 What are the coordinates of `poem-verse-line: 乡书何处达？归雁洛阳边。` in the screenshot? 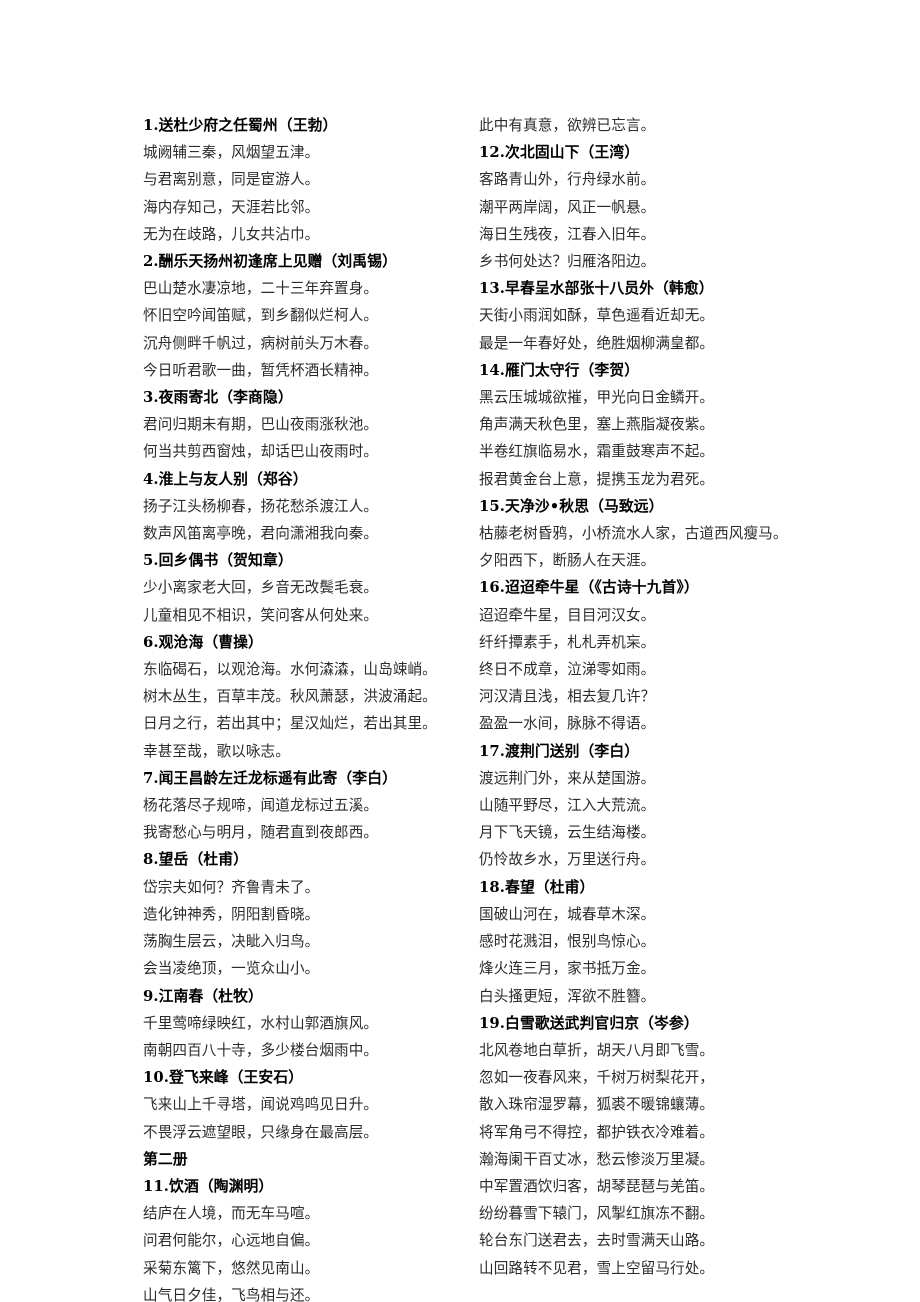 It's located at (567, 262).